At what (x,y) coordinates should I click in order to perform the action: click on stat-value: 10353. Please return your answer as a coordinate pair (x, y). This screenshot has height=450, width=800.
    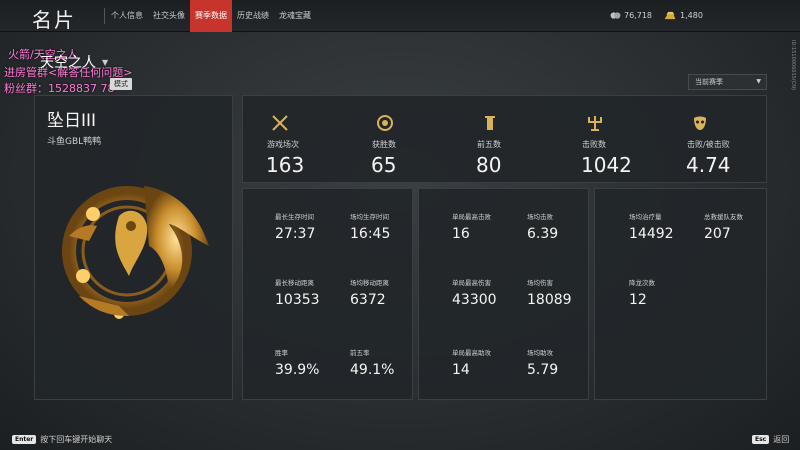
    Looking at the image, I should click on (297, 300).